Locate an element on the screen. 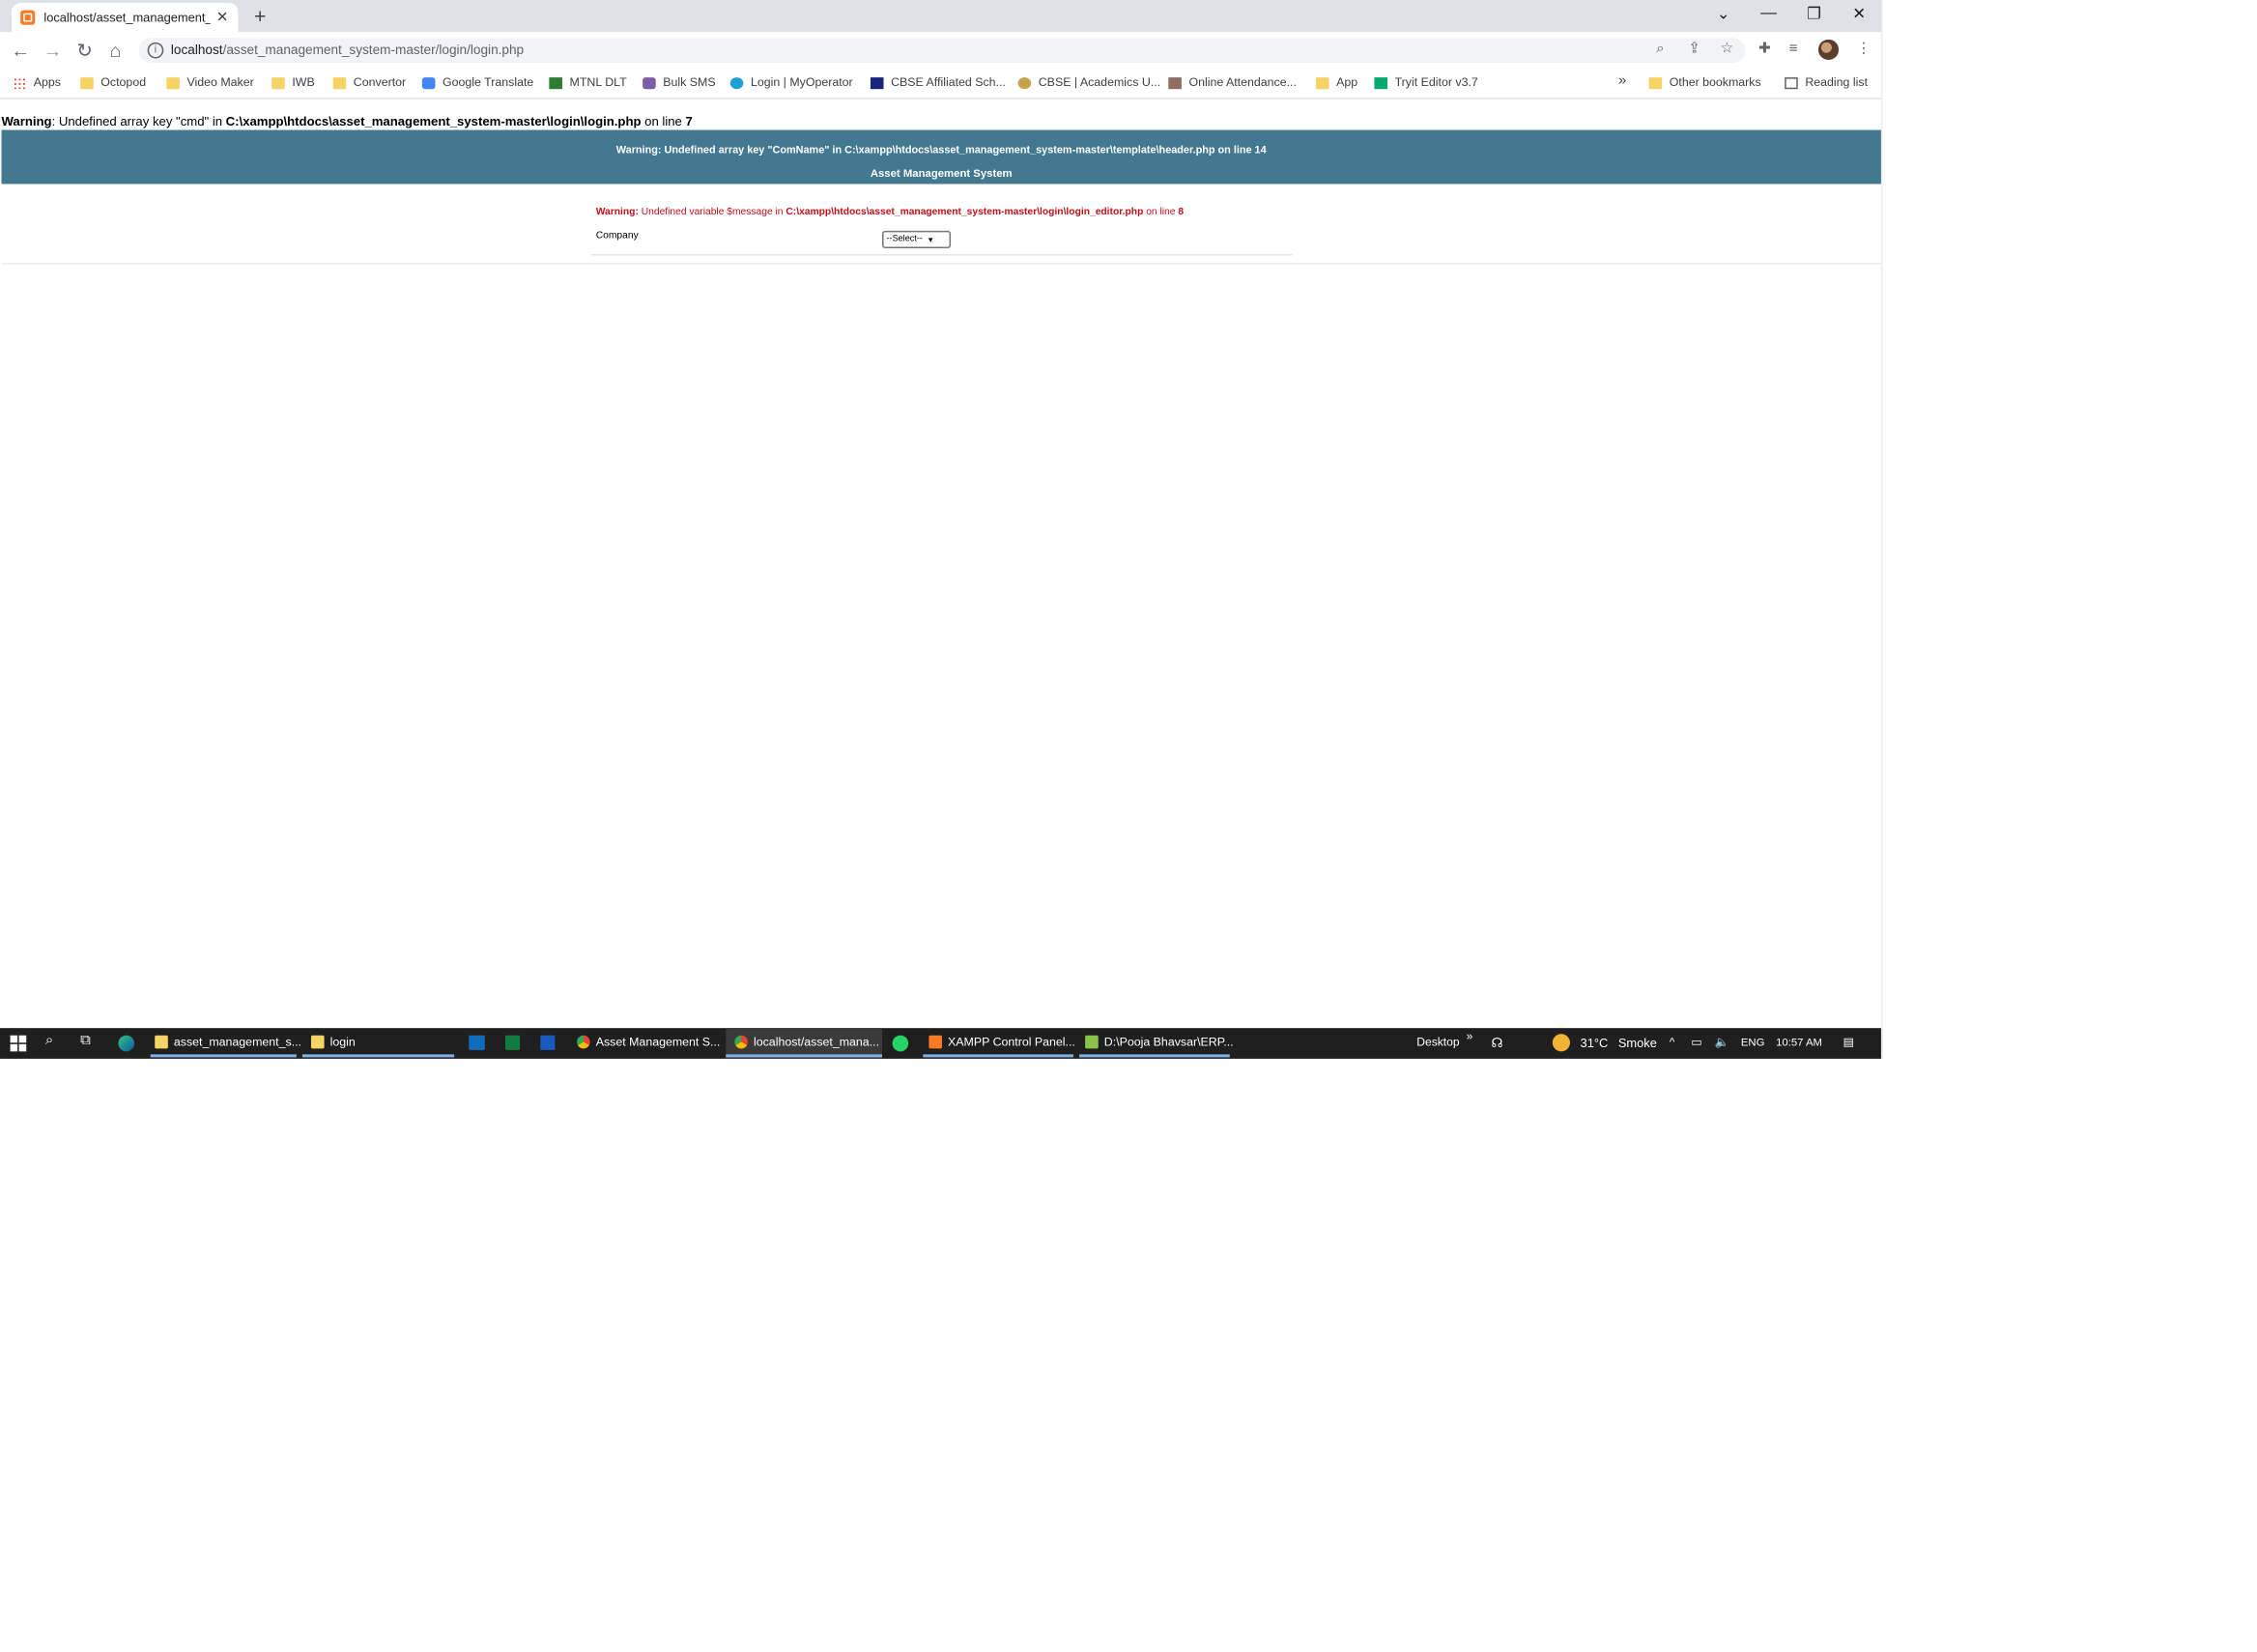 The image size is (2257, 1652). page-divider is located at coordinates (941, 264).